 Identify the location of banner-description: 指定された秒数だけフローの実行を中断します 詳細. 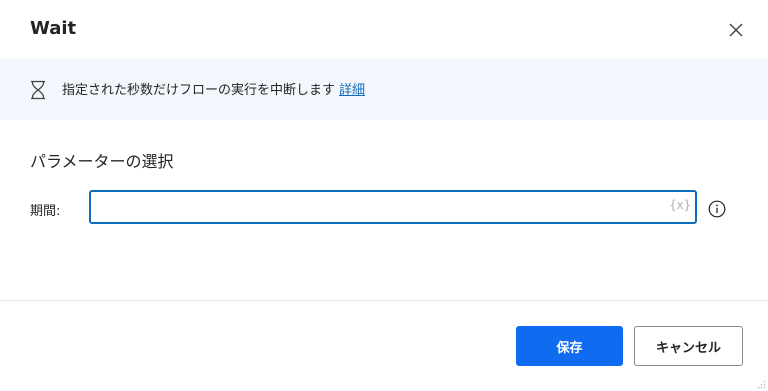
(213, 88).